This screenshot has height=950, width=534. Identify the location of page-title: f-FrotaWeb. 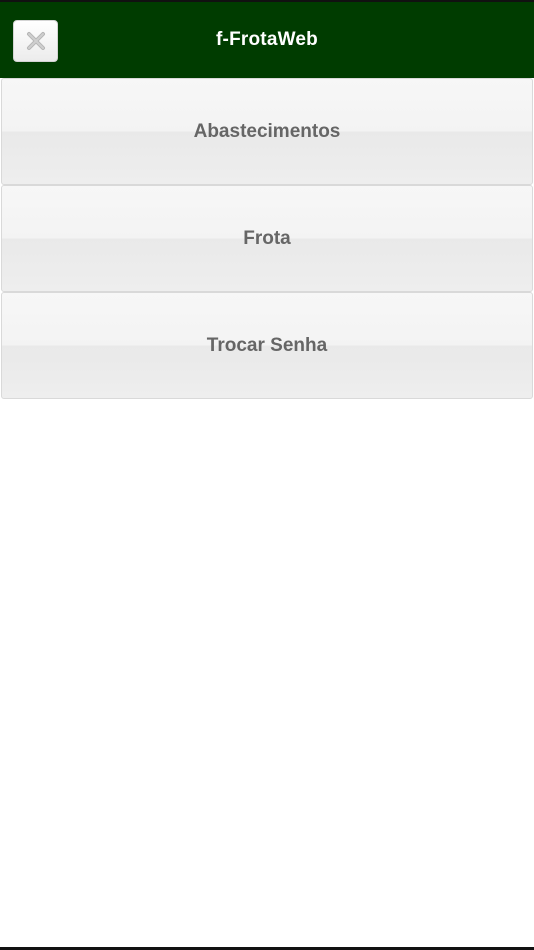
(267, 39).